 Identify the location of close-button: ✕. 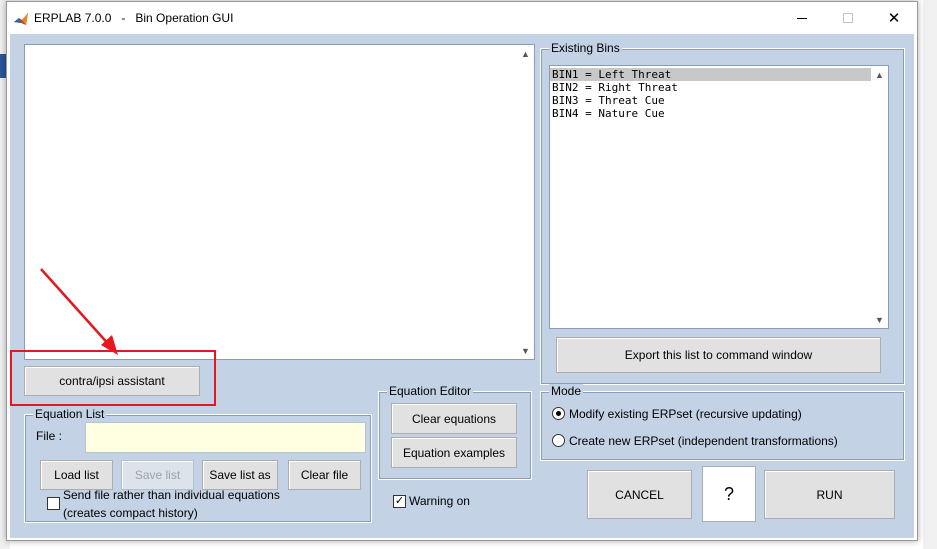
(894, 18).